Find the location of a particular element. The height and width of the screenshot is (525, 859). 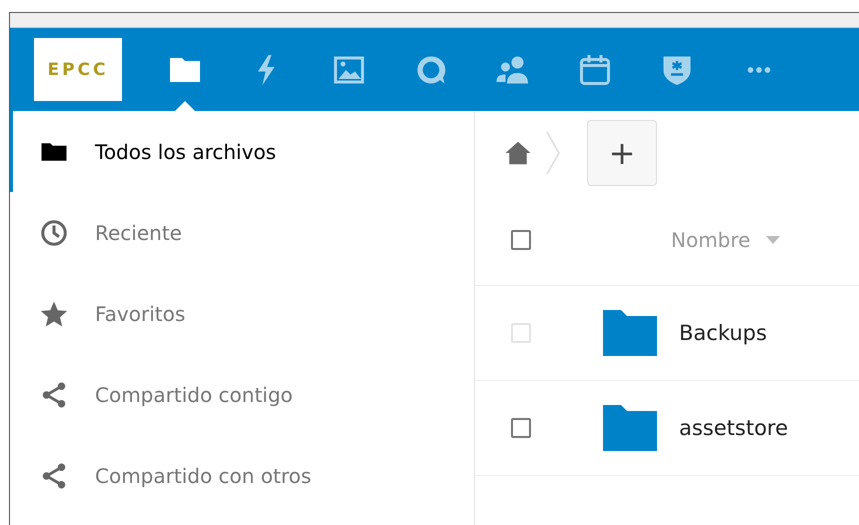

sidebar-item: Compartido con otros is located at coordinates (242, 475).